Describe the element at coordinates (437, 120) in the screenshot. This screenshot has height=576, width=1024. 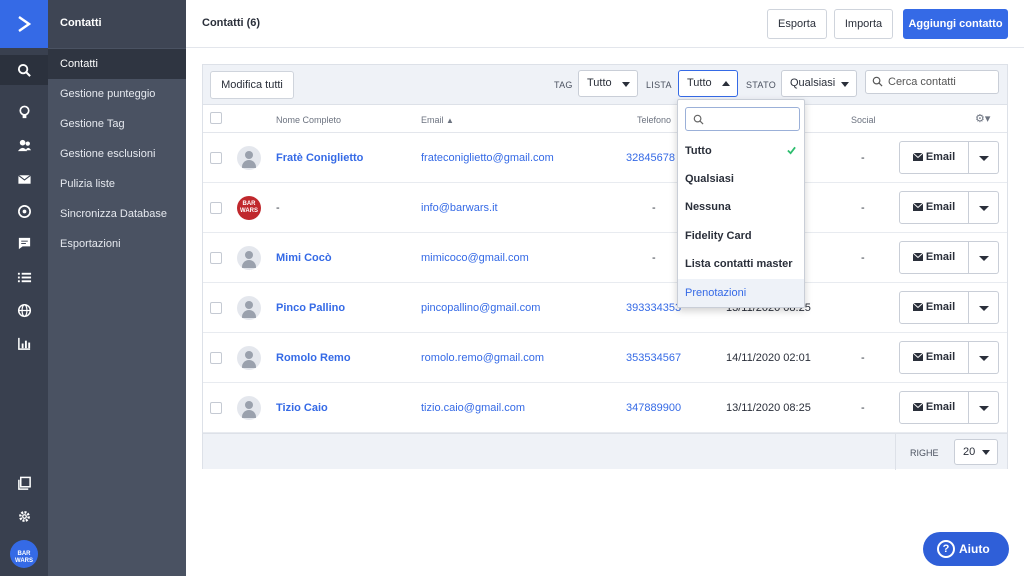
I see `column-email: Email ▲` at that location.